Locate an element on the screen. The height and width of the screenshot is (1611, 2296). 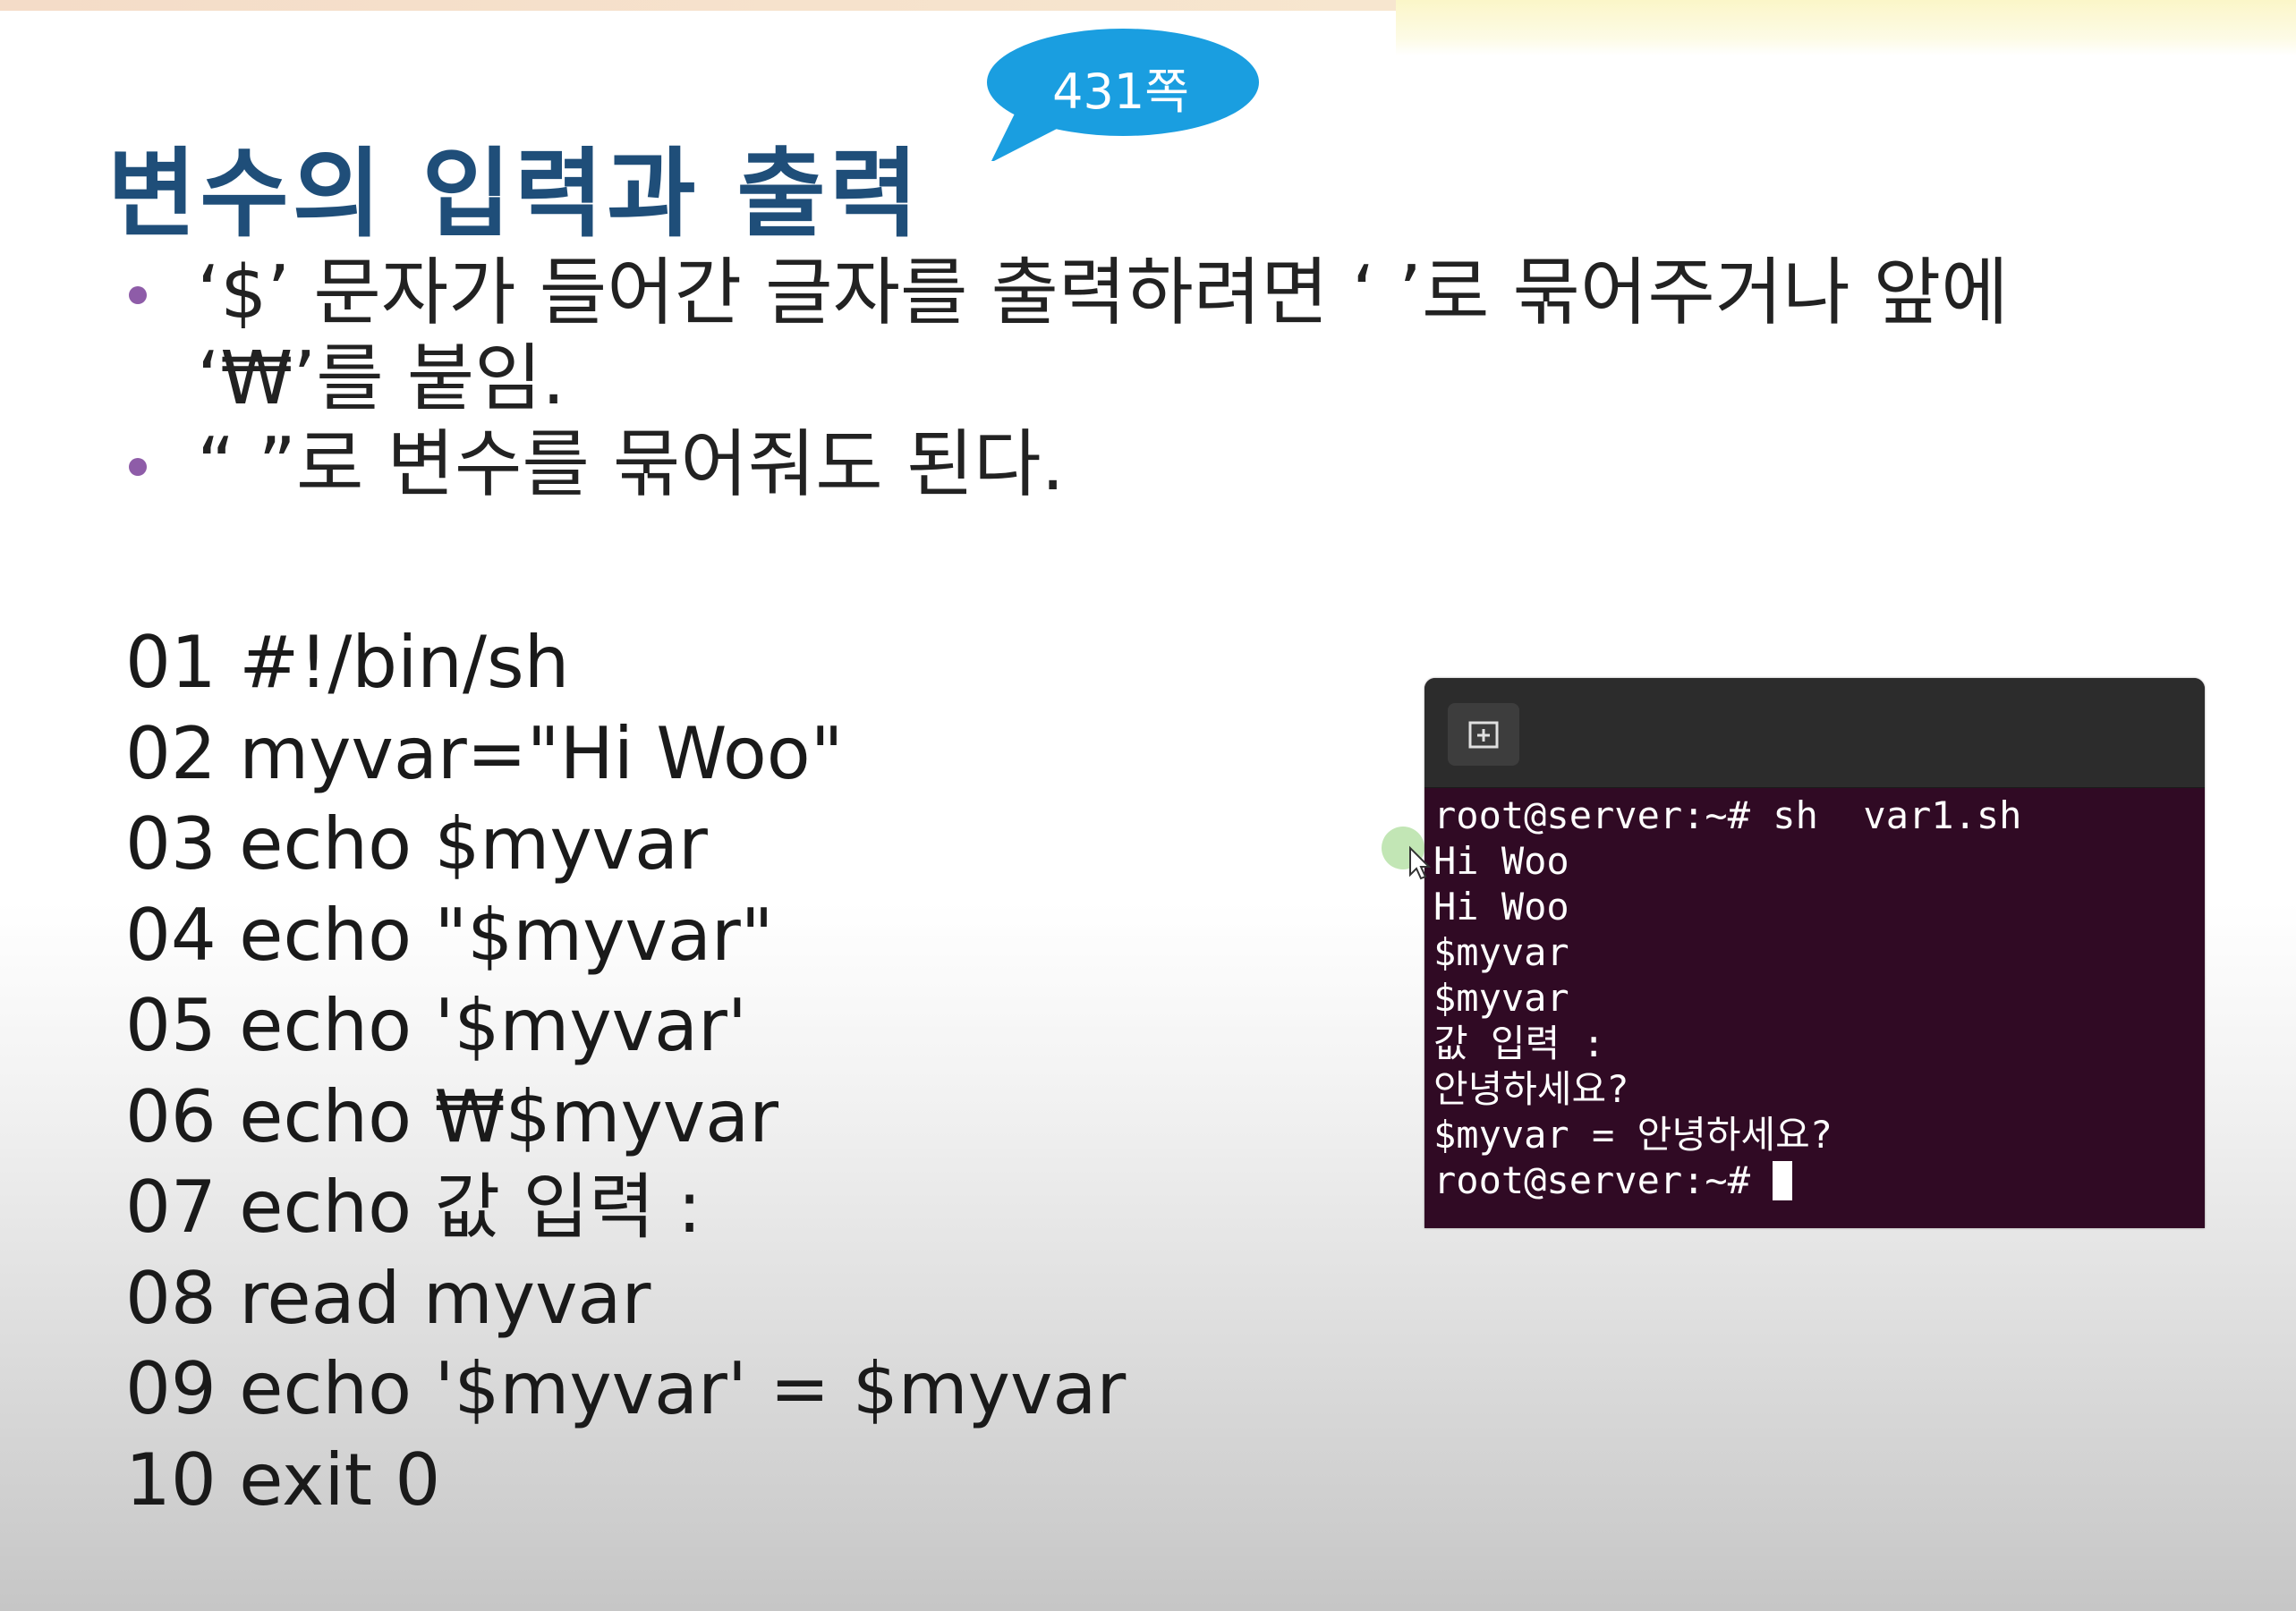
code-line: 09 echo '$myvar' = $myvar is located at coordinates (626, 1388).